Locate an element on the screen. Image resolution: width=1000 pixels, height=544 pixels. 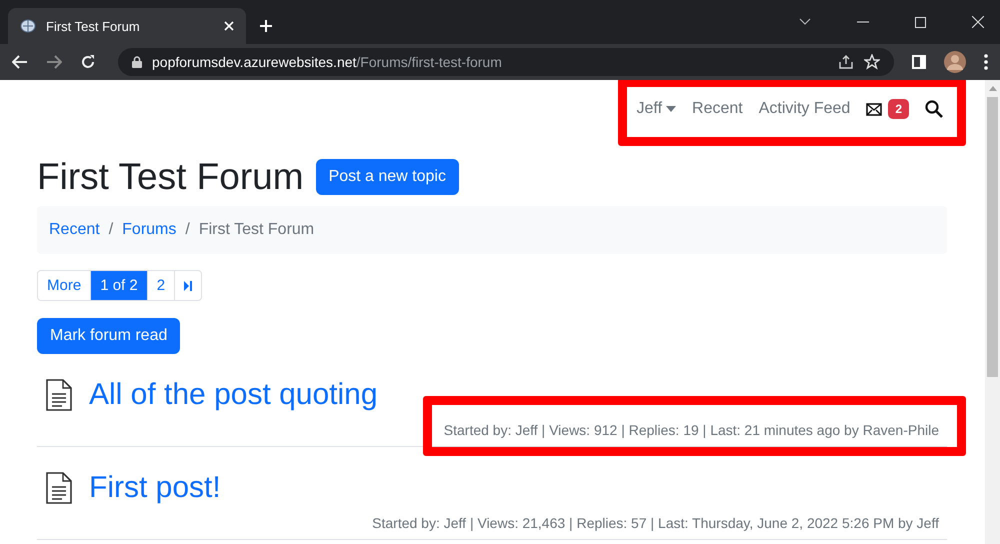
browser-tab: First Test Forum is located at coordinates (127, 26).